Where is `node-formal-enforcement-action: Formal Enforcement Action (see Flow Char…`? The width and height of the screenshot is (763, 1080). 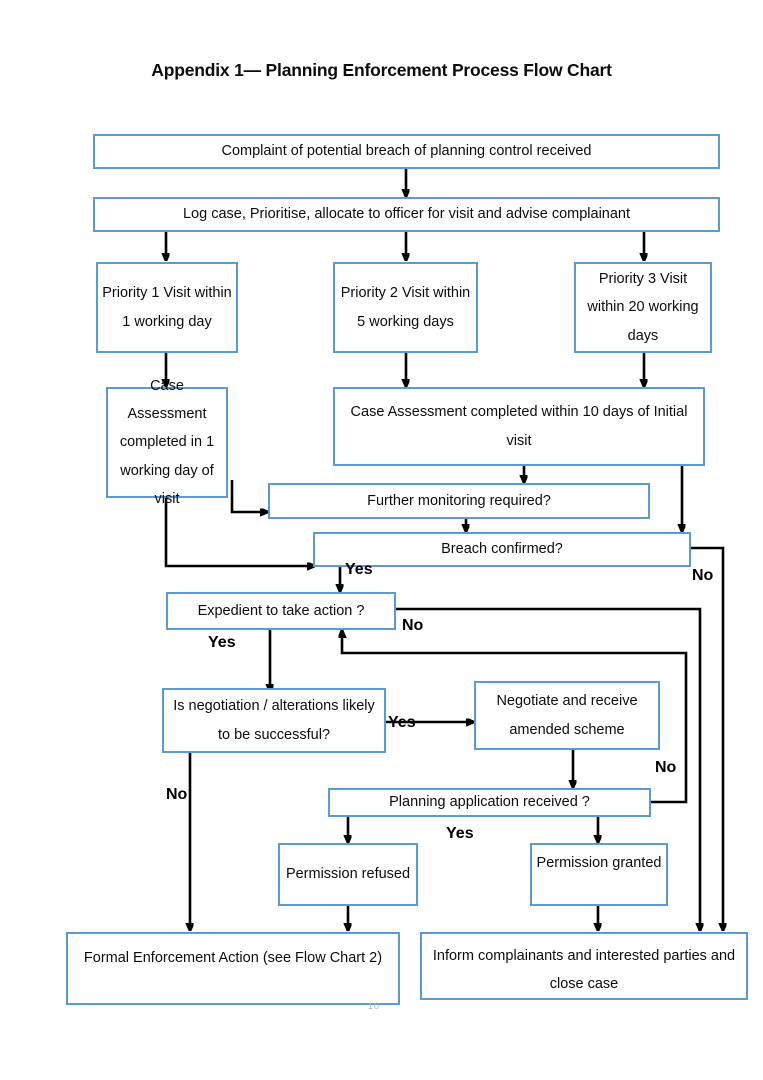
node-formal-enforcement-action: Formal Enforcement Action (see Flow Char… is located at coordinates (233, 968).